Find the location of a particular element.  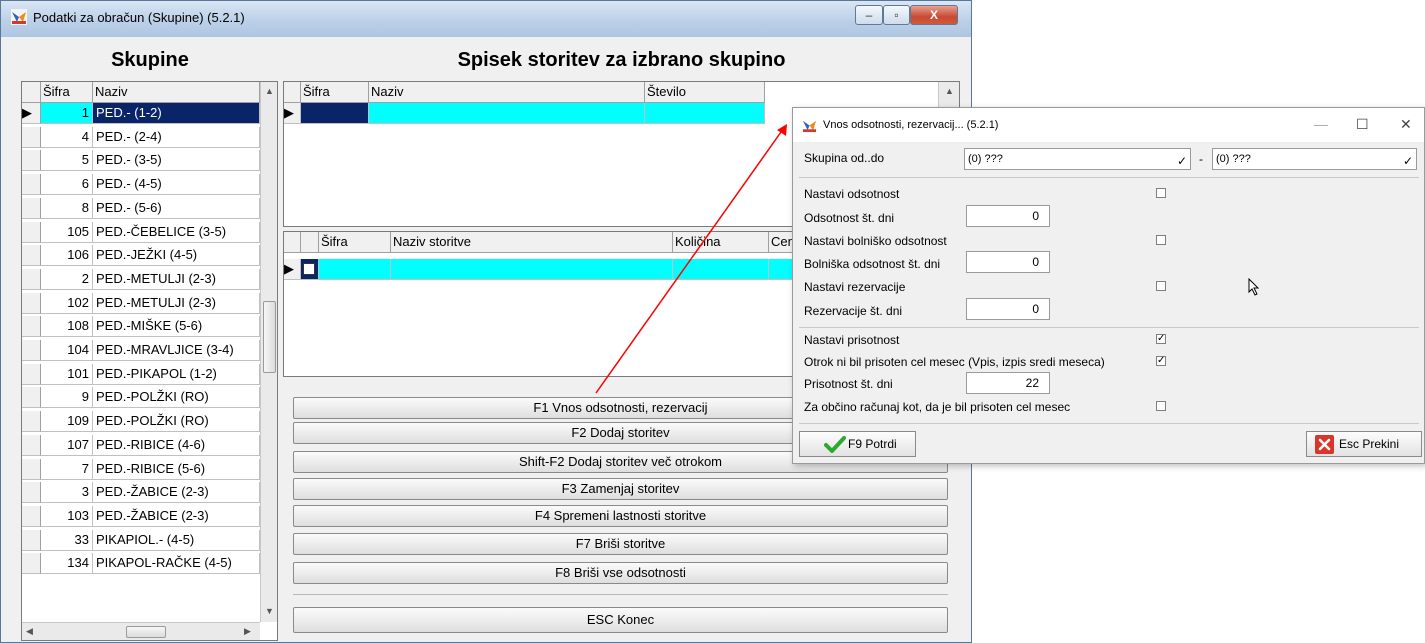

municipality-full-month-checkbox is located at coordinates (1161, 406).